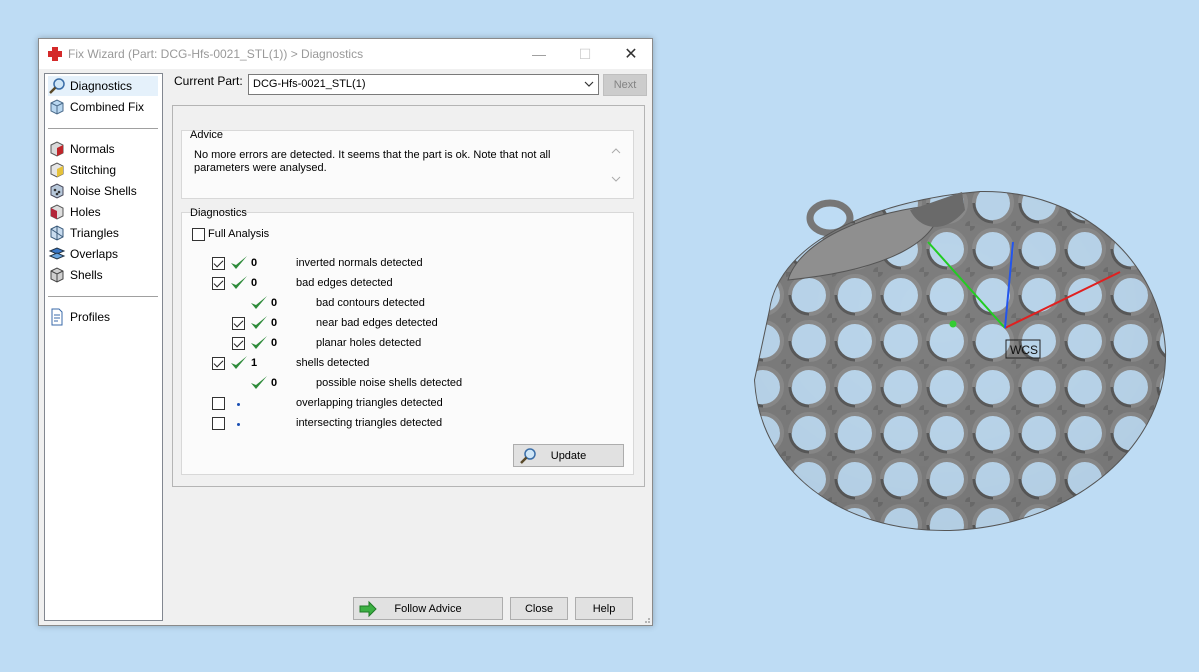  I want to click on sidebar-item-stitching: Stitching, so click(103, 170).